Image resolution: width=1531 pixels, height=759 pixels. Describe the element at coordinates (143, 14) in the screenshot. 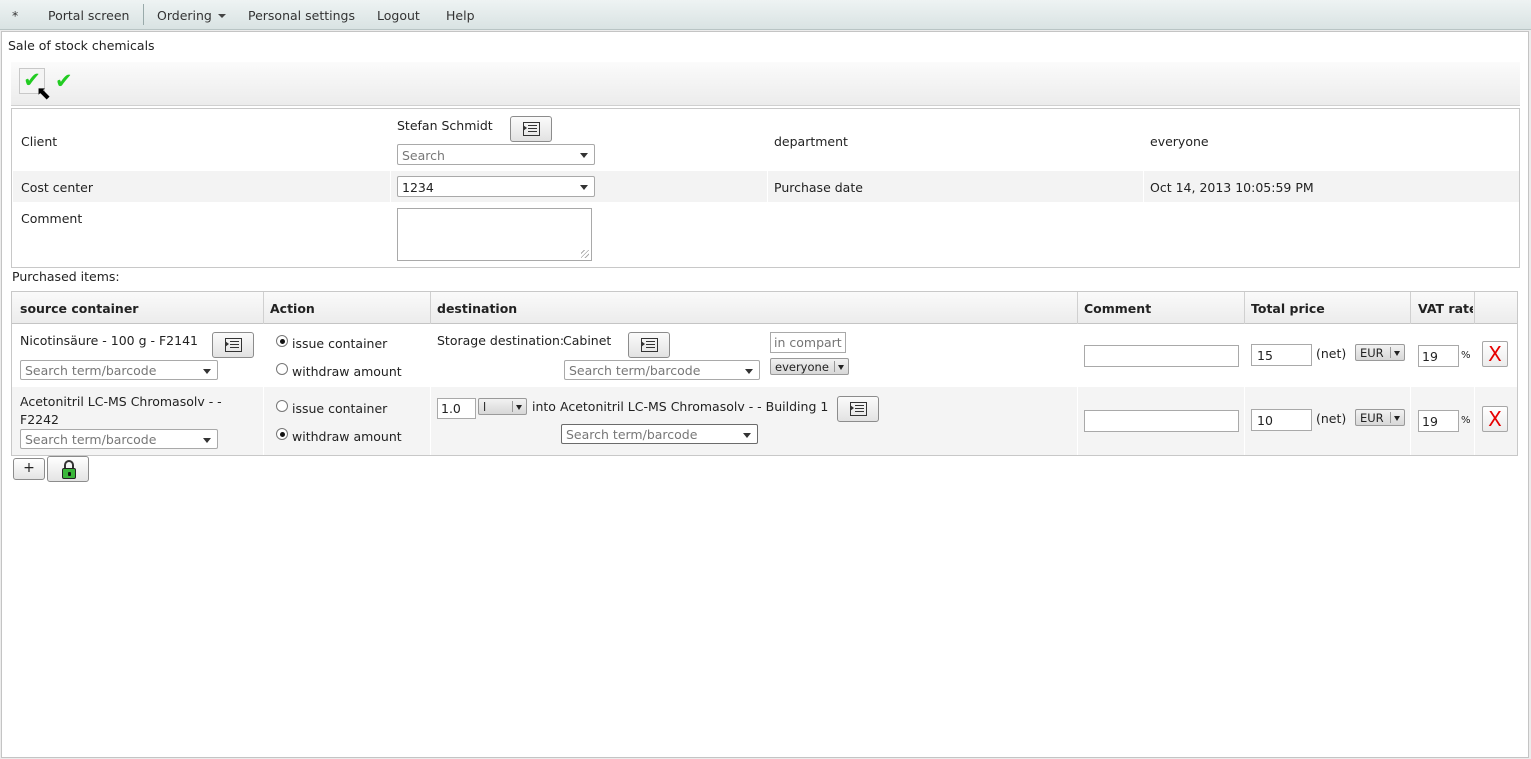

I see `menu-separator` at that location.